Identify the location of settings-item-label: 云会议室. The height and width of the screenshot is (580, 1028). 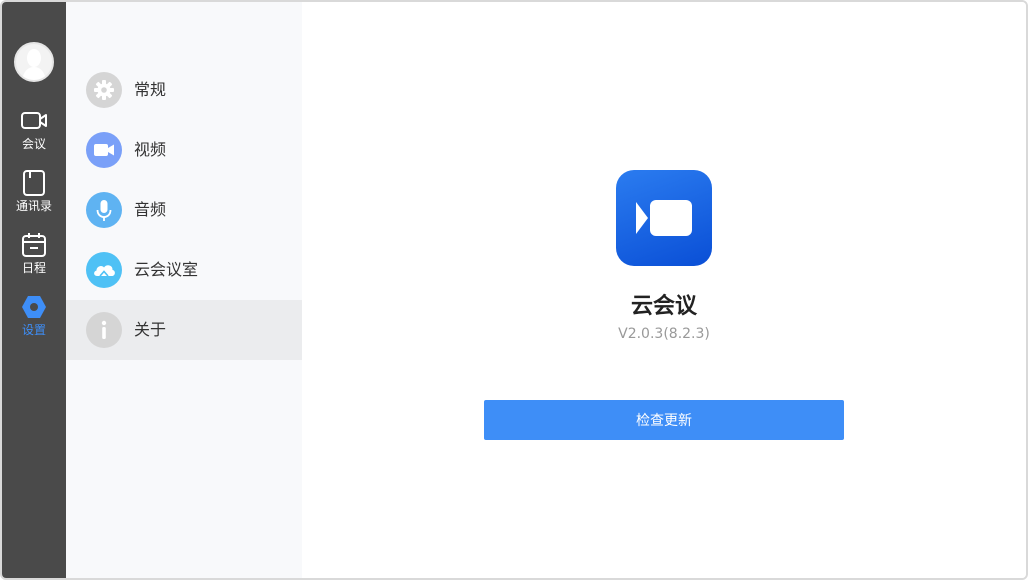
(166, 269).